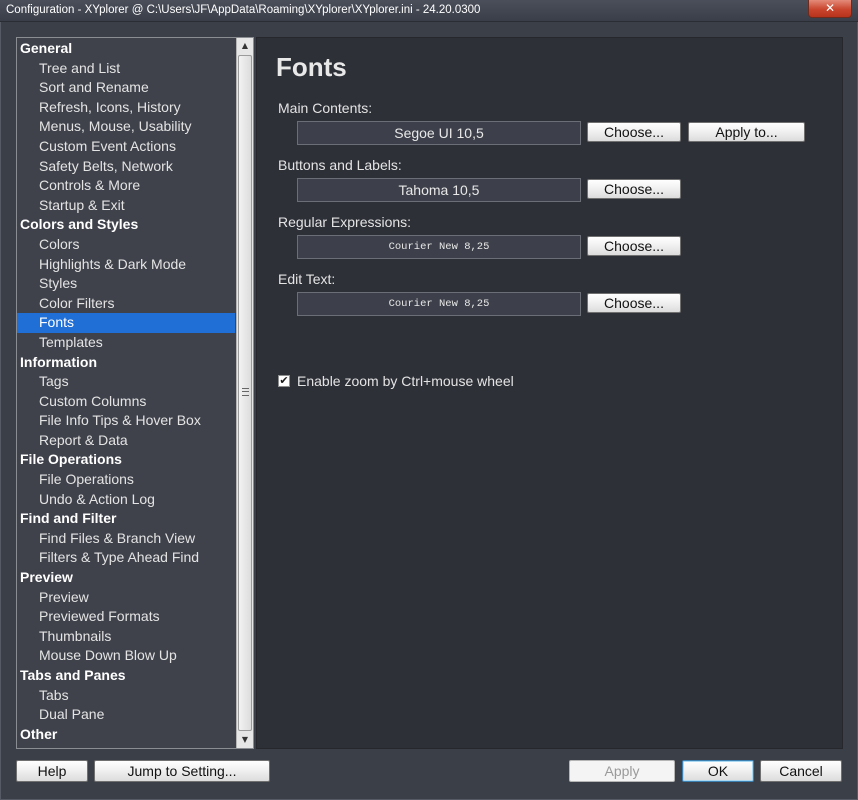 The image size is (858, 800). I want to click on tree-category: Other, so click(126, 735).